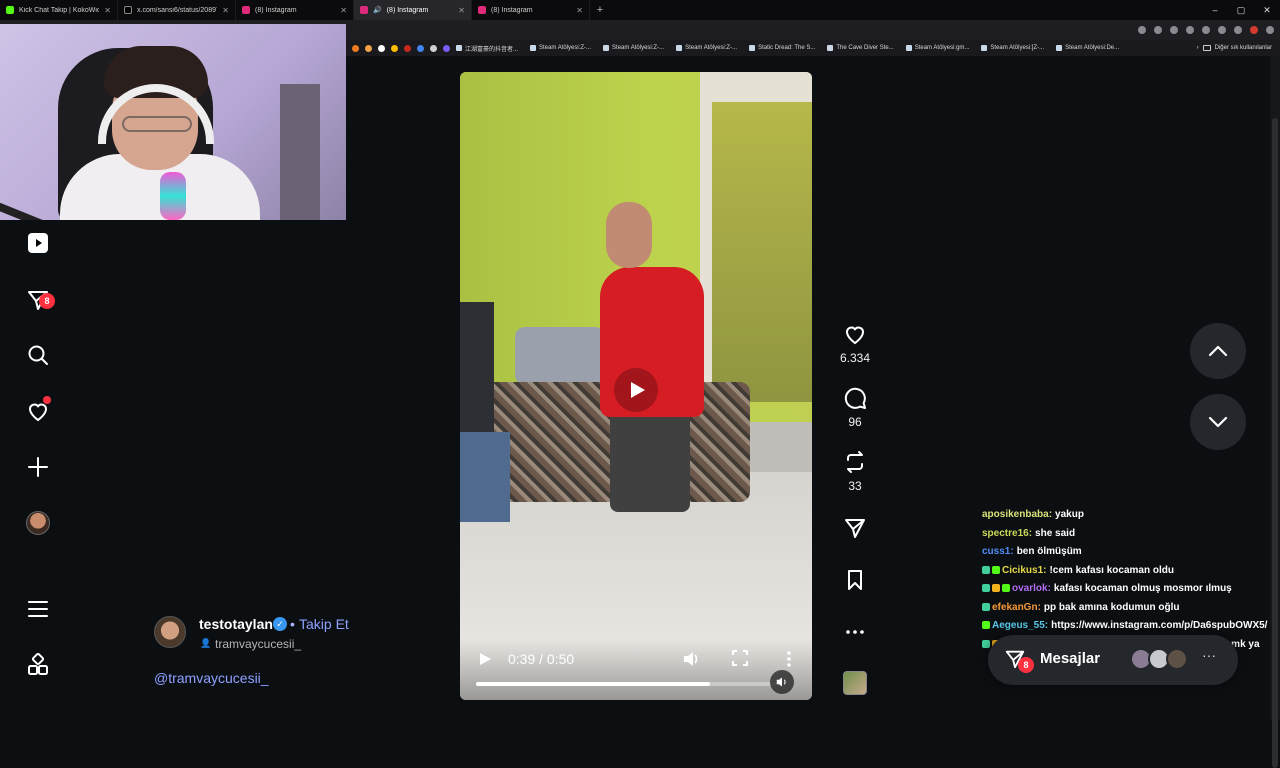  Describe the element at coordinates (1241, 10) in the screenshot. I see `maximize-button: ▢` at that location.